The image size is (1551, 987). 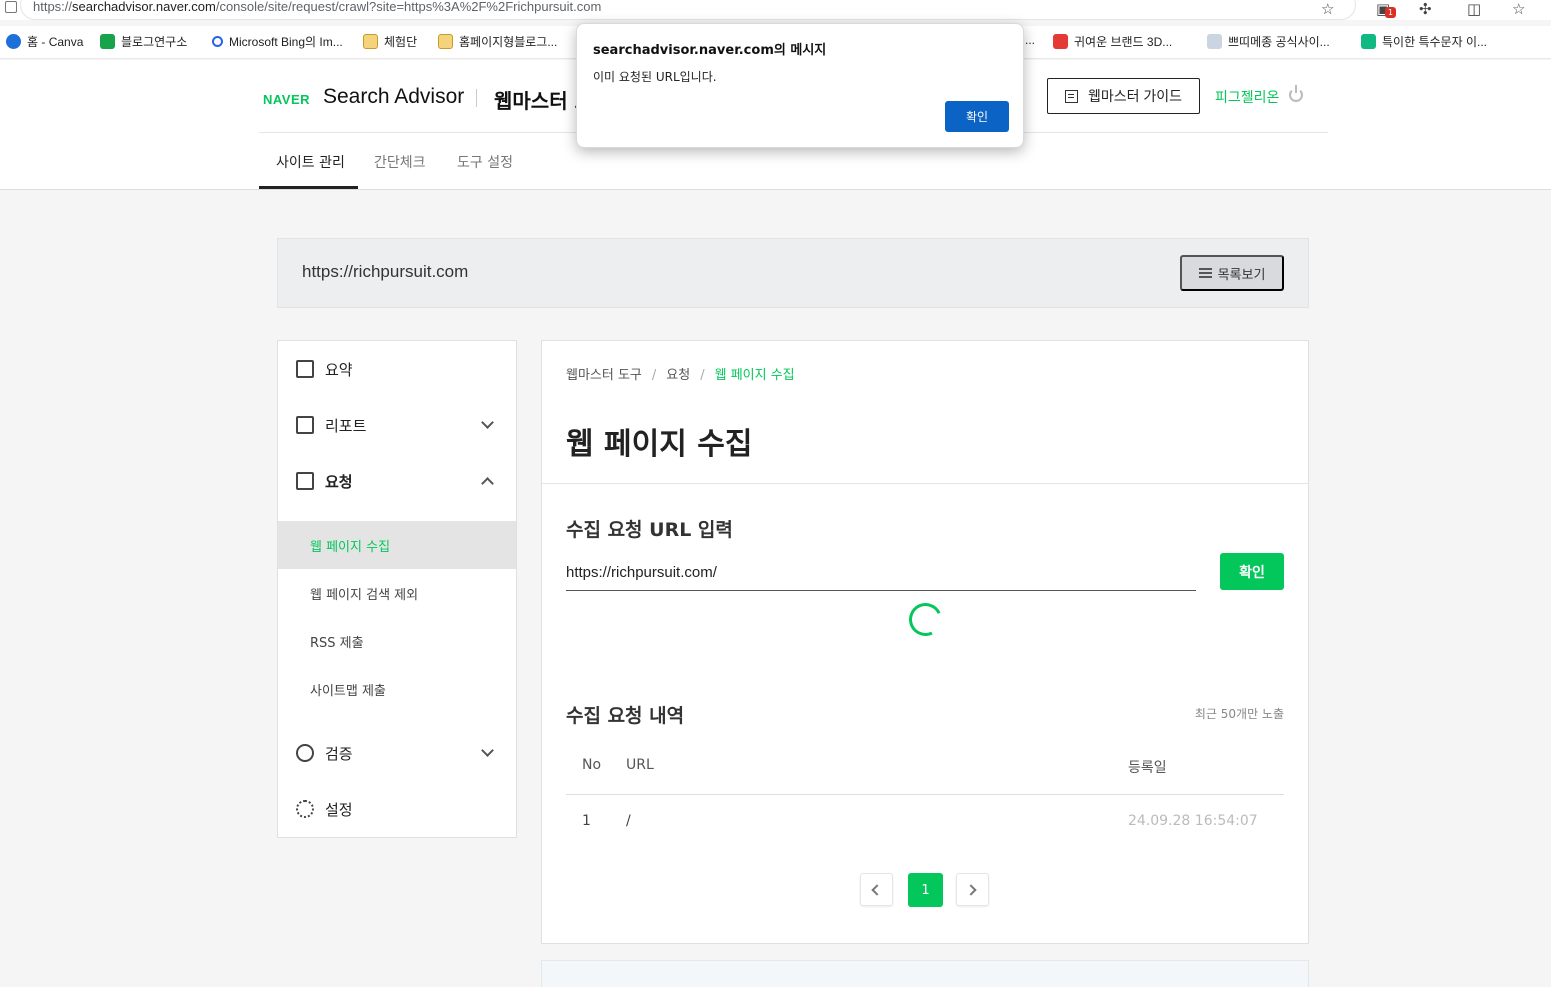 I want to click on swap-arrows-icon, so click(x=305, y=753).